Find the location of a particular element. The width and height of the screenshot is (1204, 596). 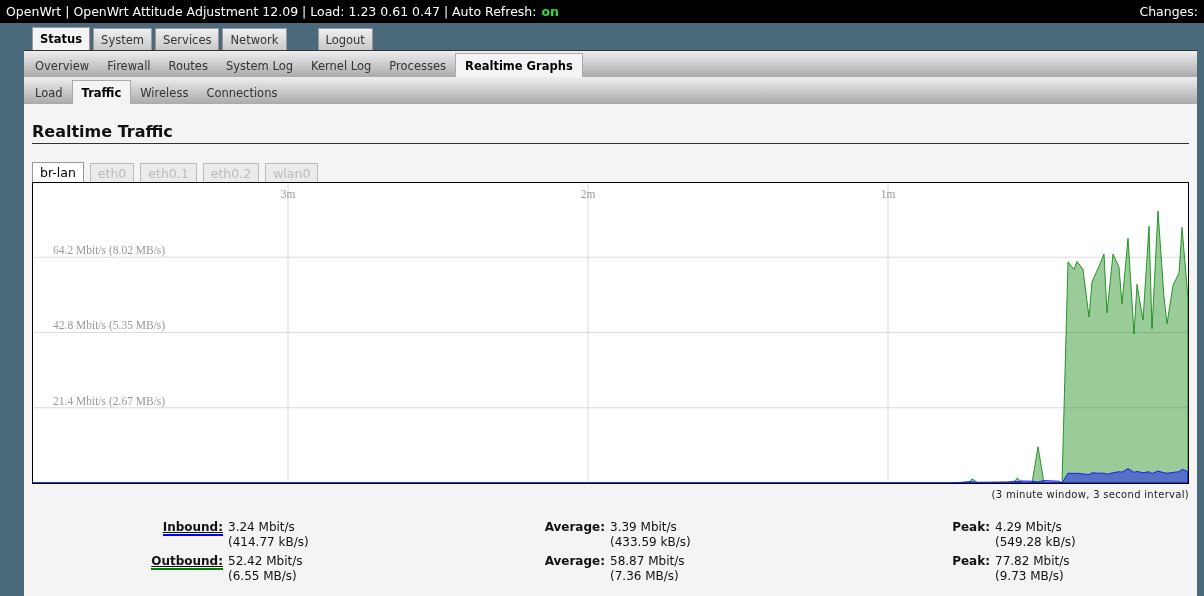

peak-rate: 77.82 Mbit/s (9.73 MB/s) is located at coordinates (1033, 569).